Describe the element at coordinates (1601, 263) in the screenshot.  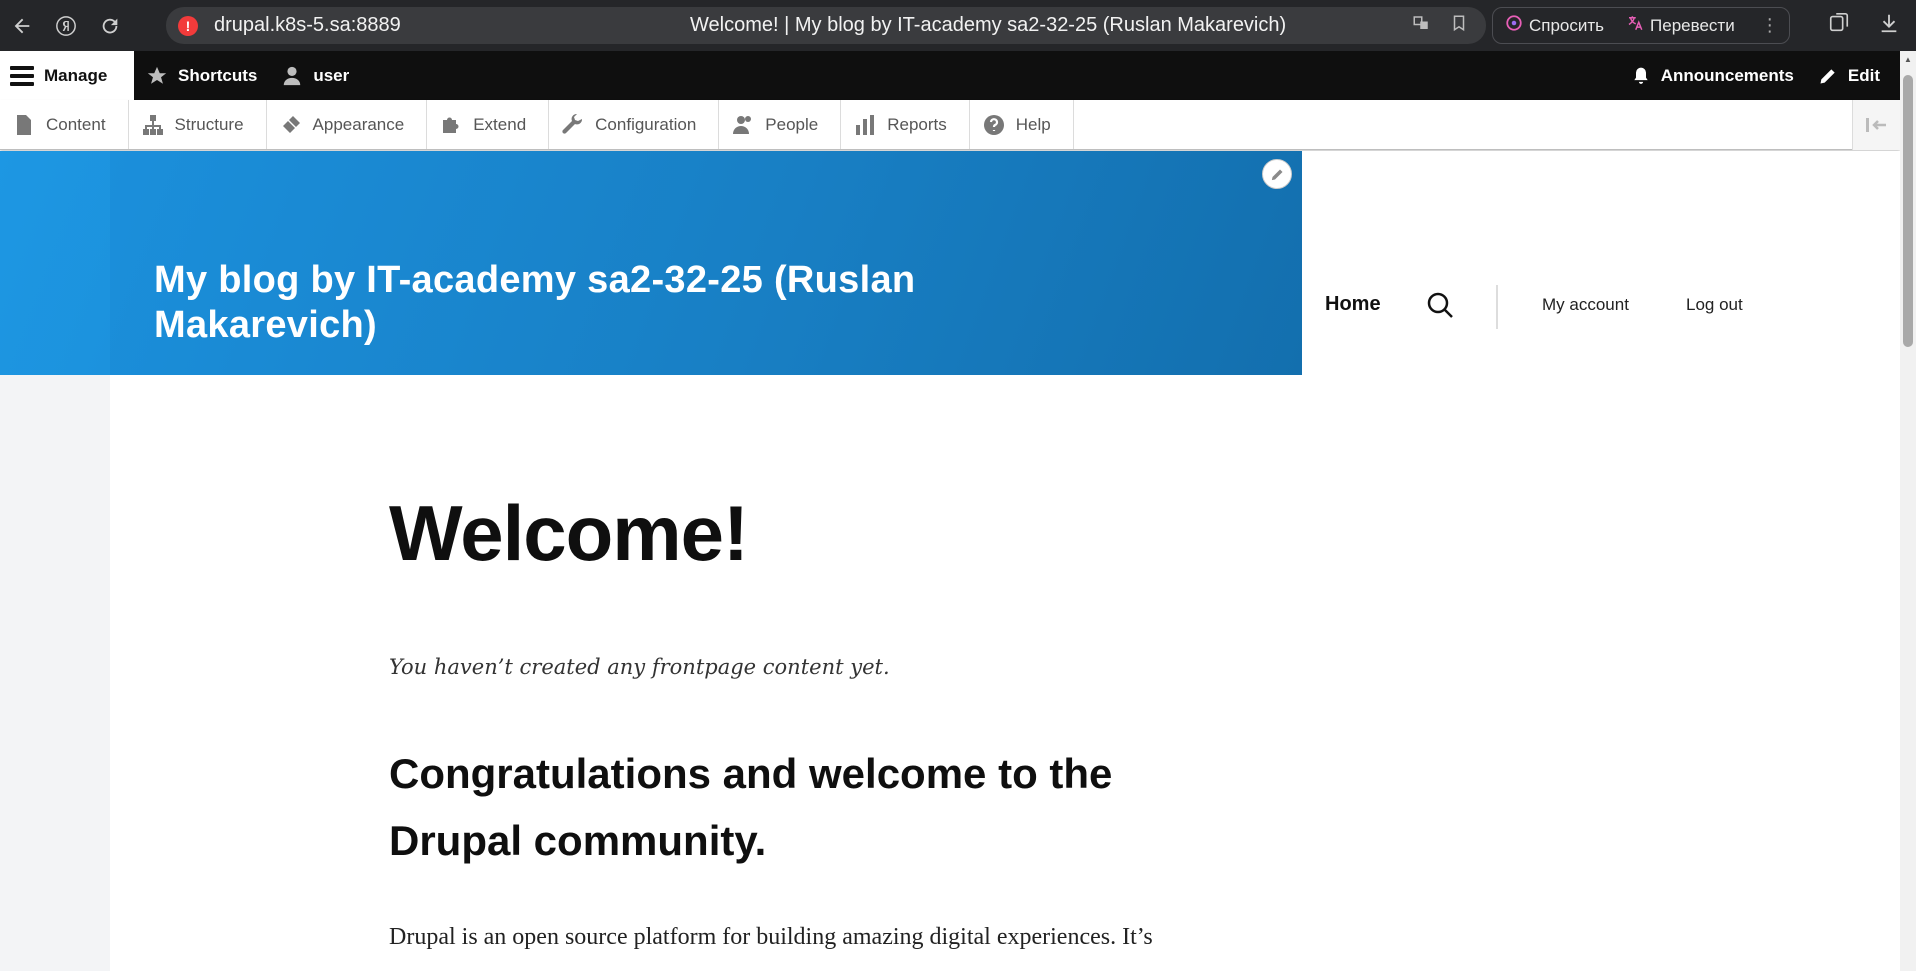
I see `main-navigation` at that location.